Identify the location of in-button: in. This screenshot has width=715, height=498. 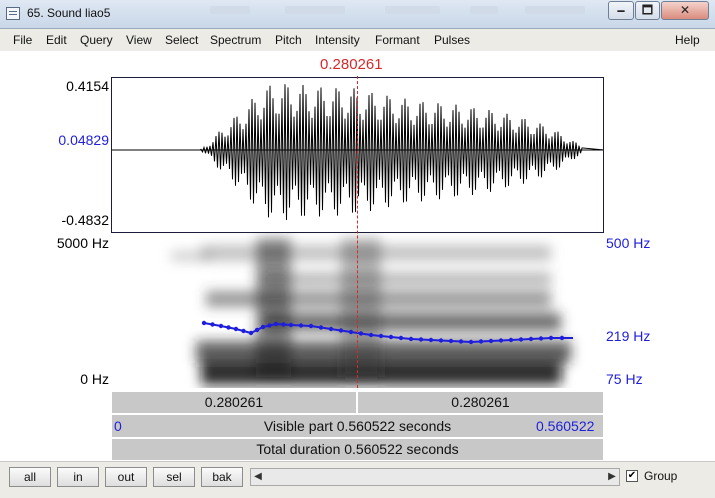
(78, 477).